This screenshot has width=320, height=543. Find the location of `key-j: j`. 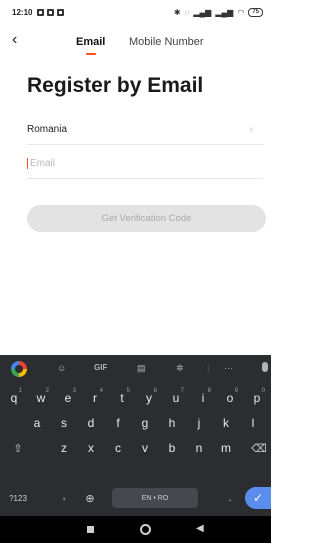

key-j: j is located at coordinates (199, 423).